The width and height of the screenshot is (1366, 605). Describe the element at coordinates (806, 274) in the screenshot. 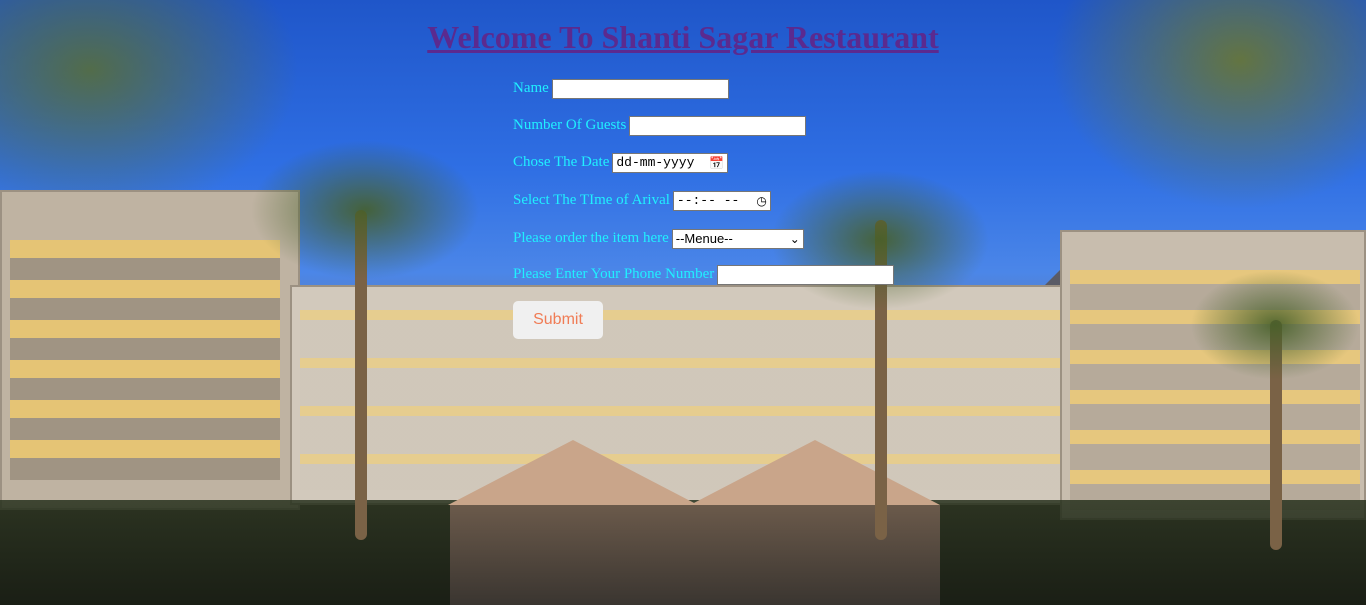

I see `phone-input` at that location.